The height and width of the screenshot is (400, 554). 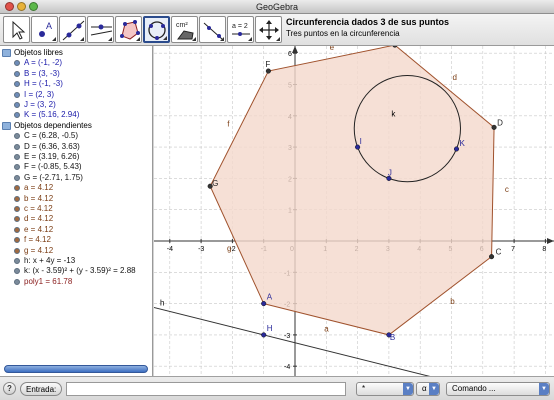 What do you see at coordinates (184, 29) in the screenshot?
I see `tool-area: cm²` at bounding box center [184, 29].